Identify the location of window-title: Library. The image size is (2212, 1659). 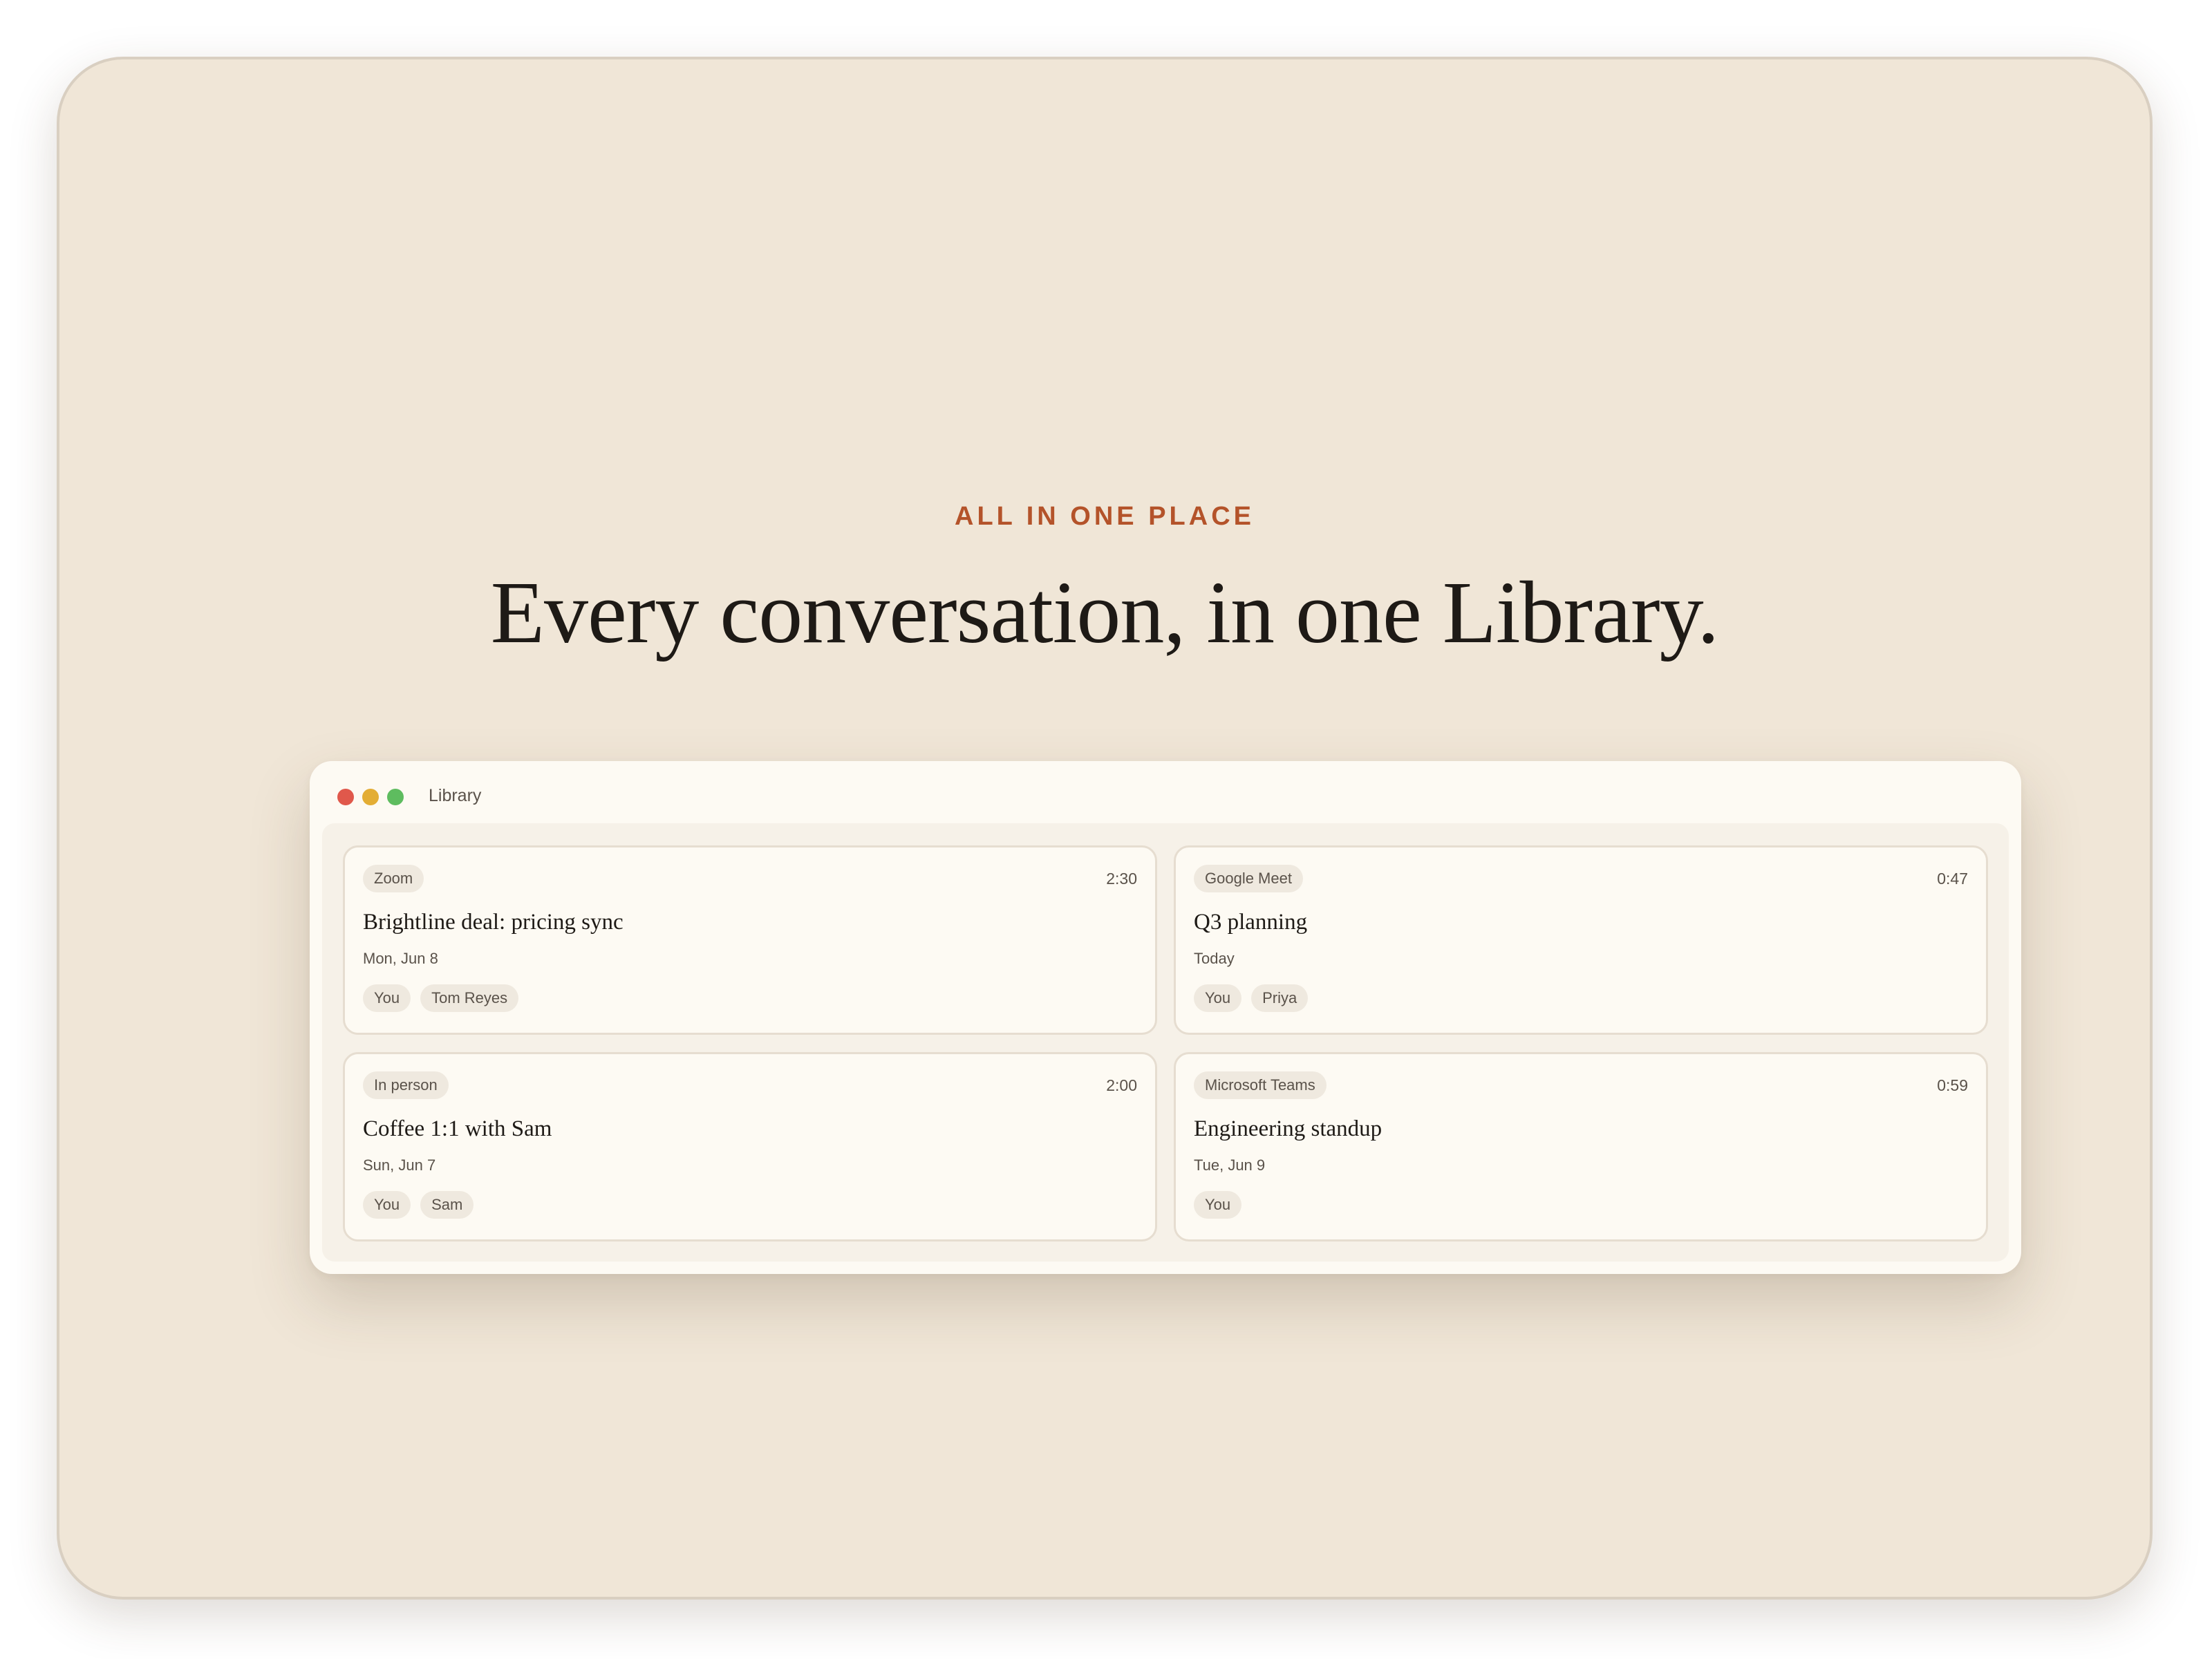
(455, 796).